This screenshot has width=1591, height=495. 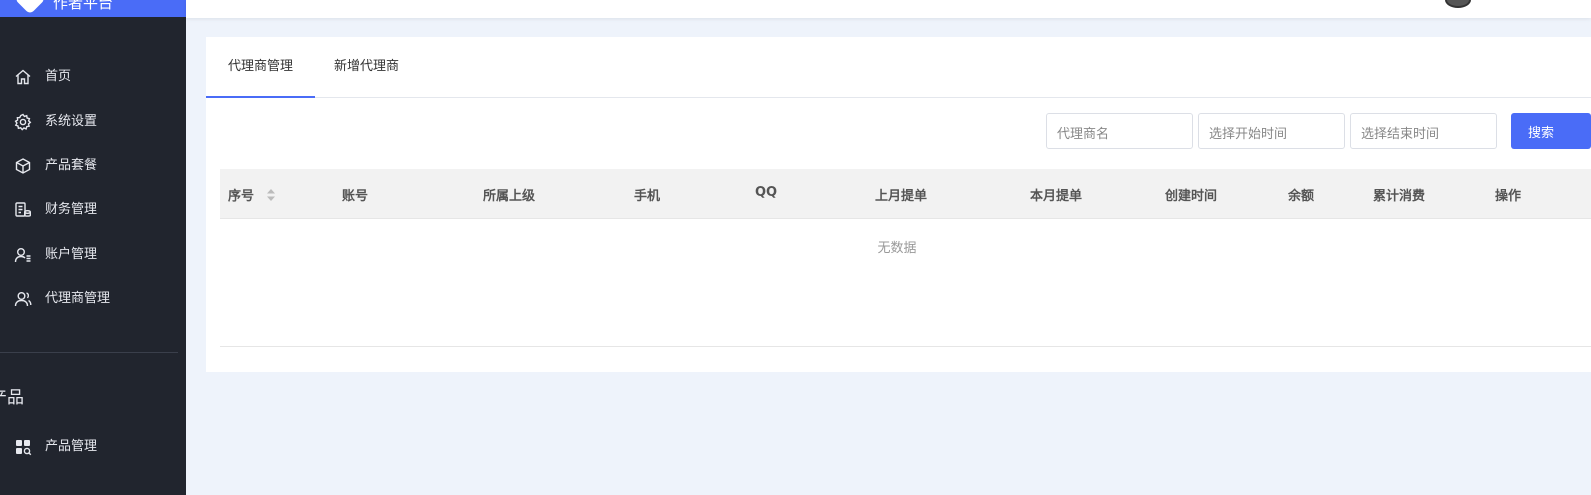 I want to click on logo-icon, so click(x=30, y=7).